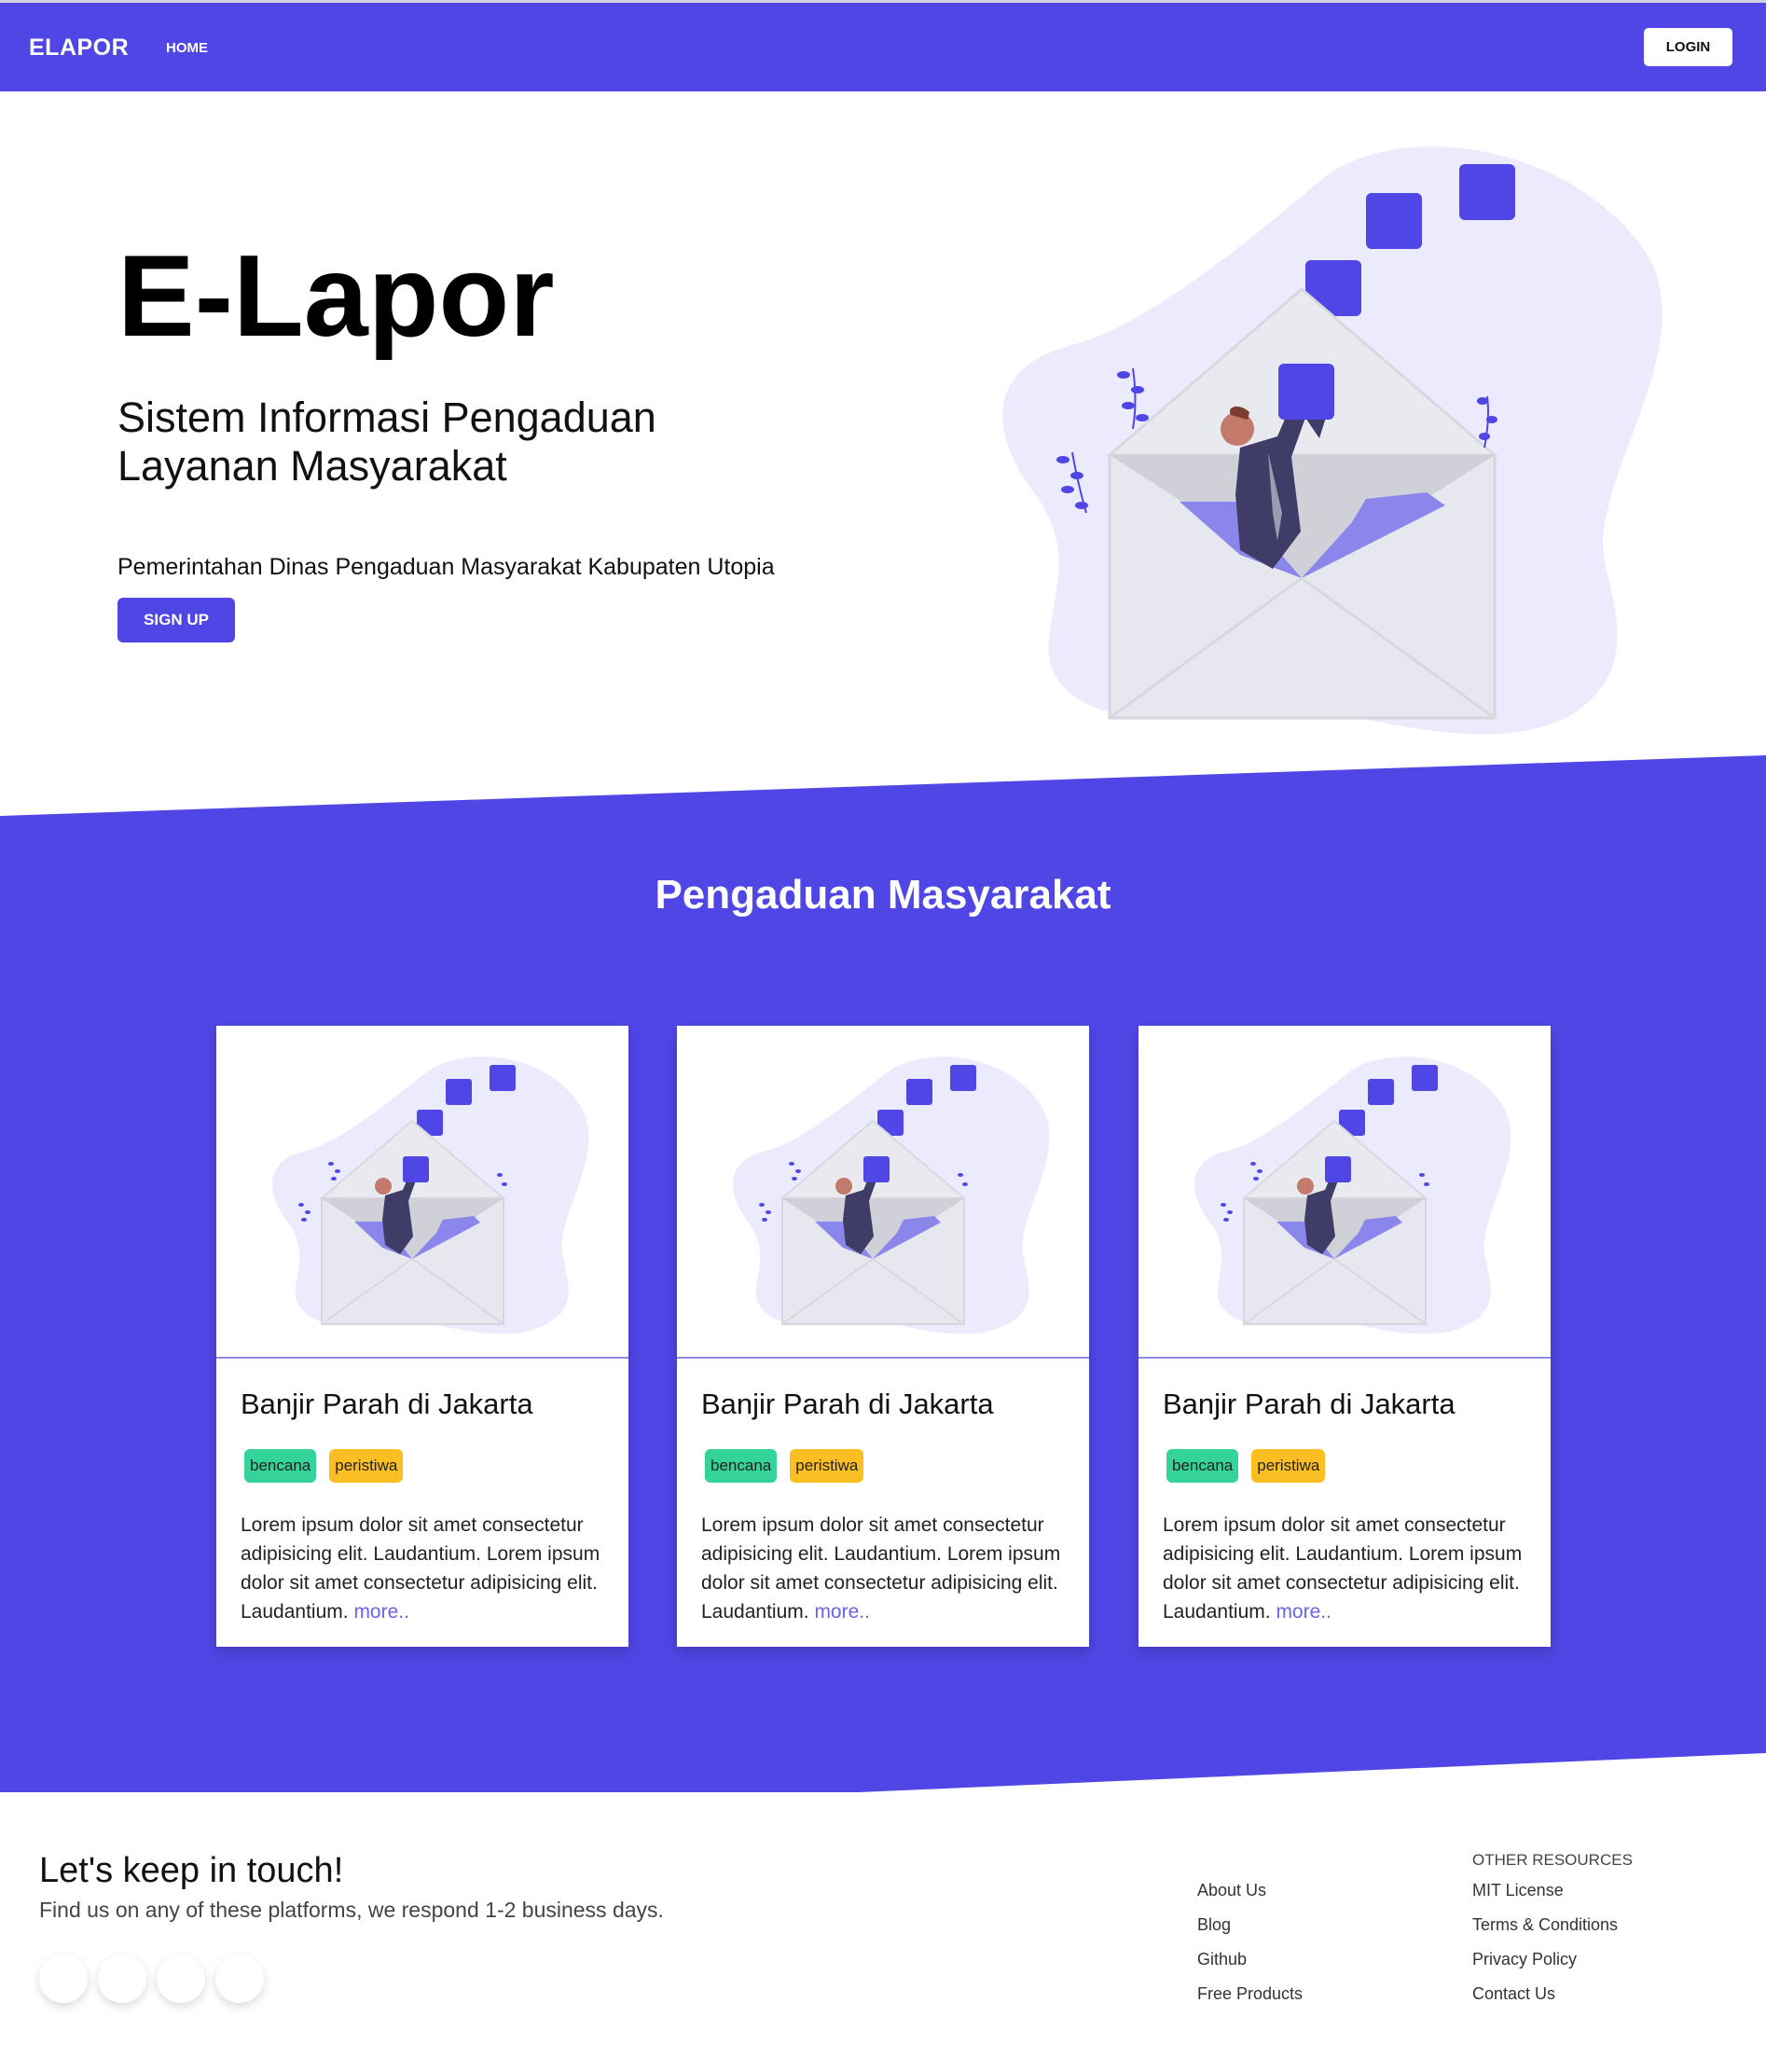  I want to click on other-resources-heading: OTHER RESOURCES, so click(1552, 1860).